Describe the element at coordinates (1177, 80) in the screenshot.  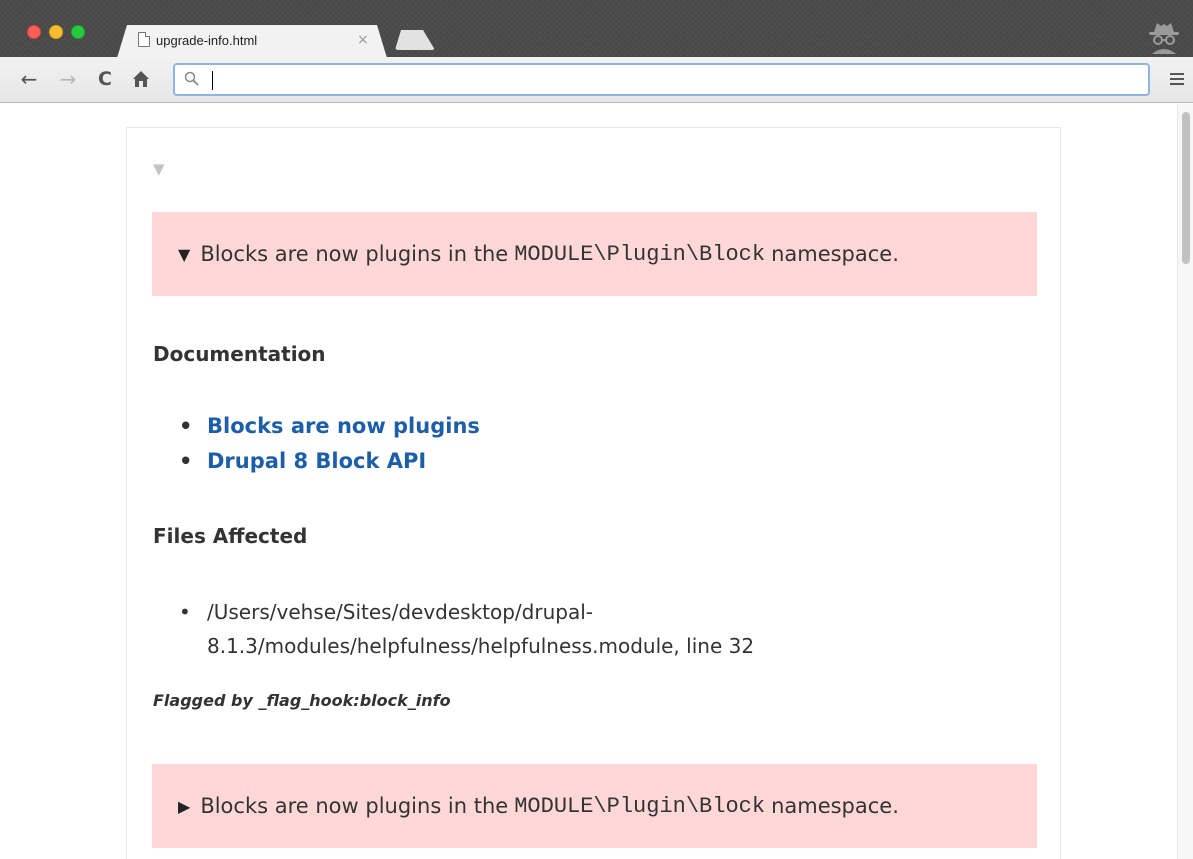
I see `menu-icon` at that location.